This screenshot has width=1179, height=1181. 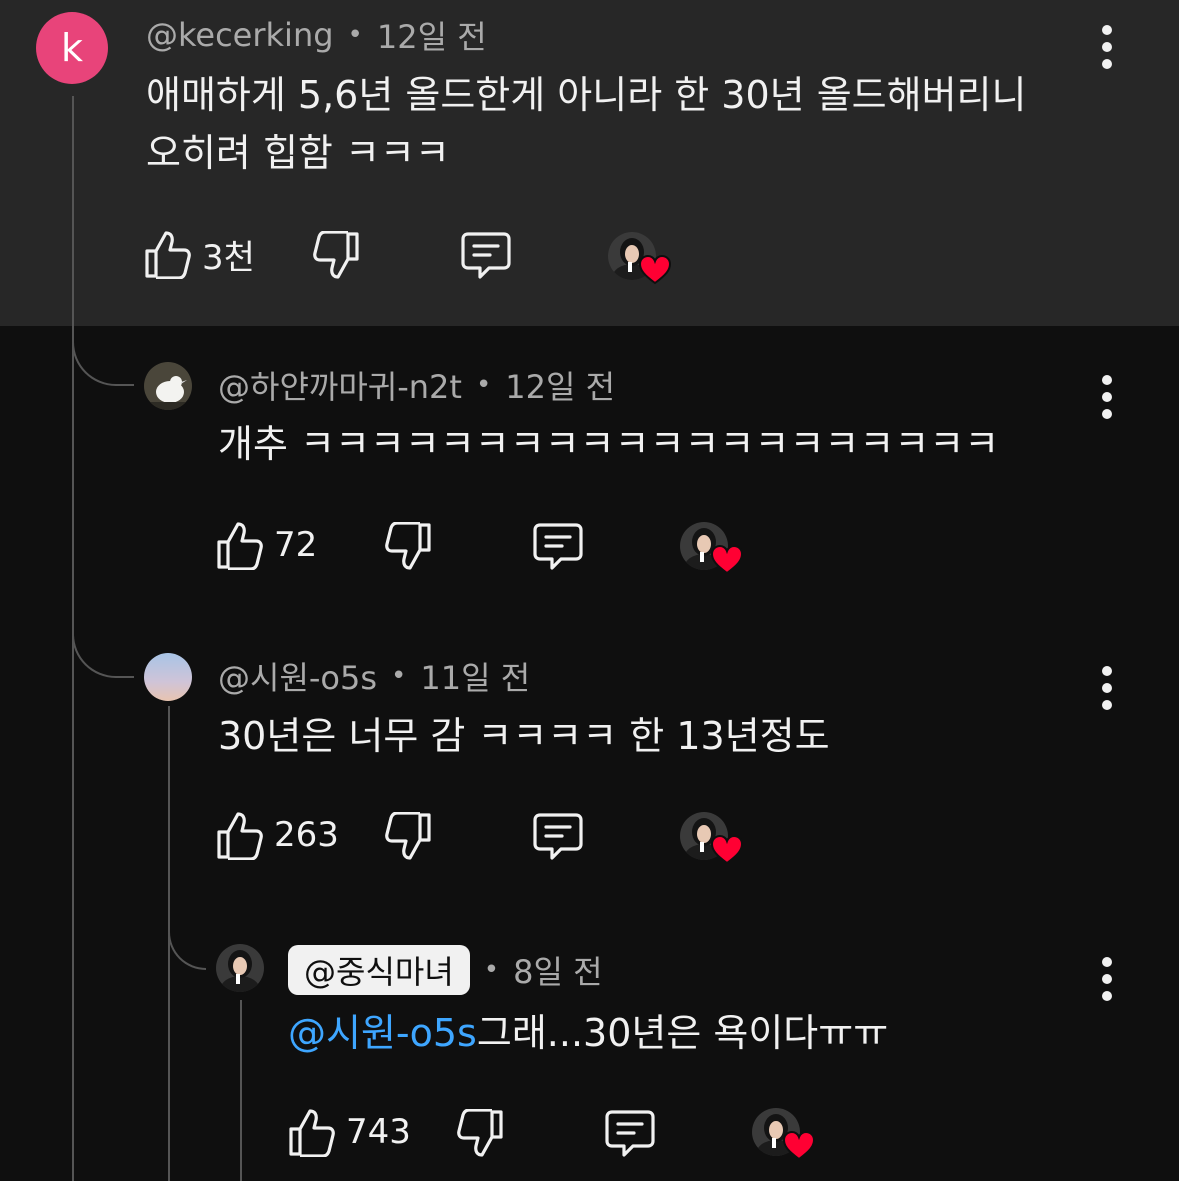 What do you see at coordinates (557, 970) in the screenshot?
I see `comment-time: 8일 전` at bounding box center [557, 970].